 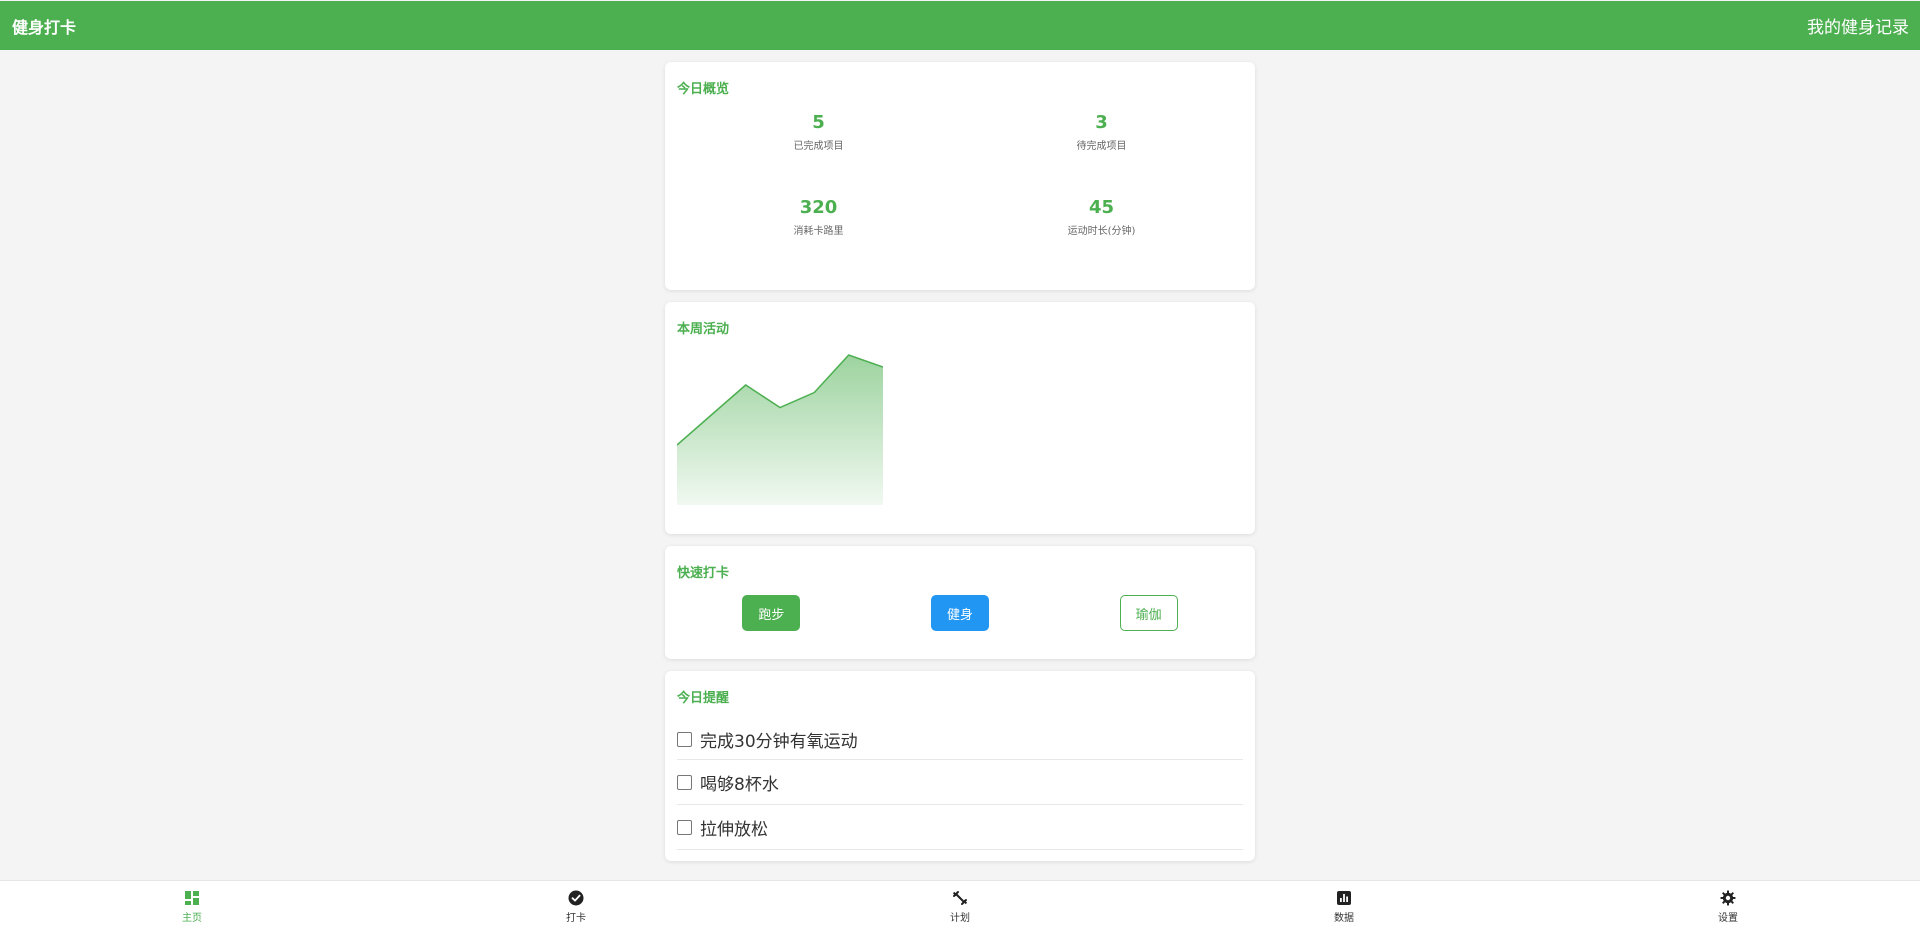 I want to click on bar-chart-icon, so click(x=1344, y=897).